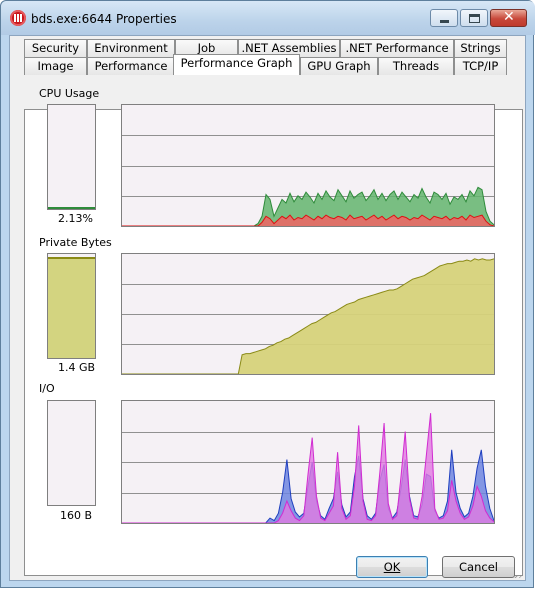 This screenshot has width=536, height=590. What do you see at coordinates (71, 453) in the screenshot?
I see `io-meter` at bounding box center [71, 453].